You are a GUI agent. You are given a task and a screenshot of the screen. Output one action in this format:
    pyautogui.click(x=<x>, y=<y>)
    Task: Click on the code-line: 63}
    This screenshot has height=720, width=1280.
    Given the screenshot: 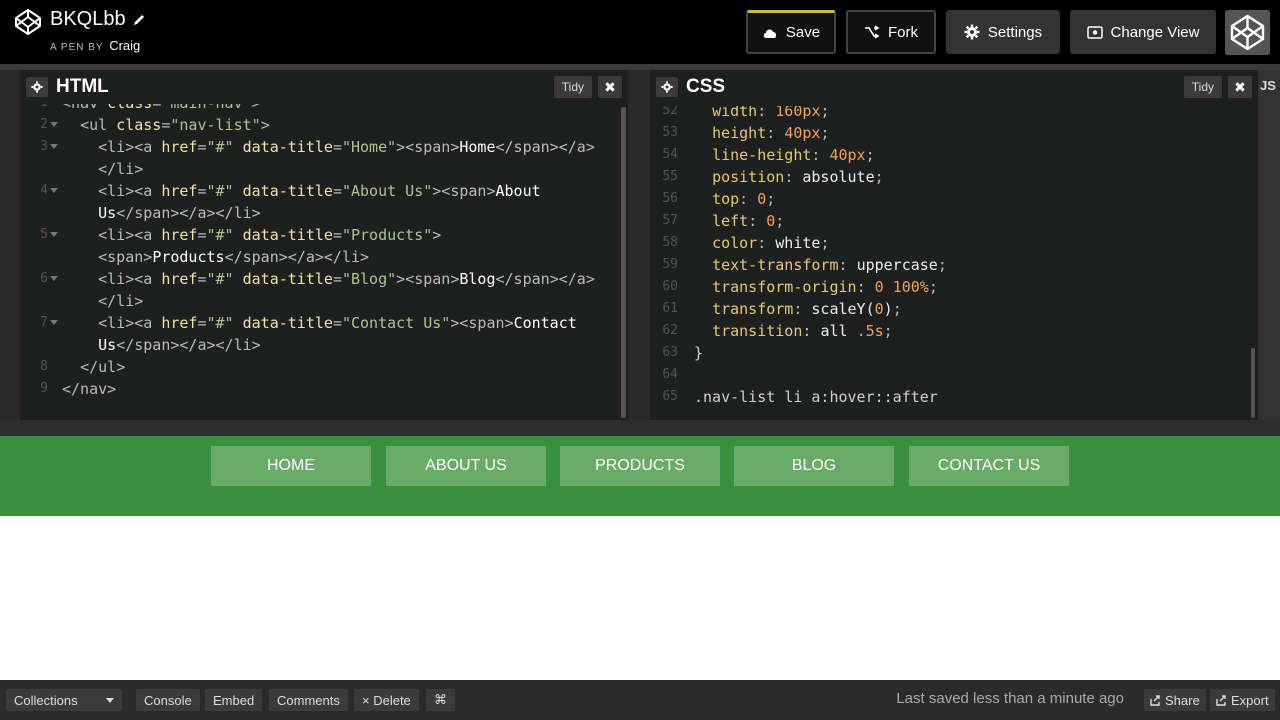 What is the action you would take?
    pyautogui.click(x=954, y=353)
    